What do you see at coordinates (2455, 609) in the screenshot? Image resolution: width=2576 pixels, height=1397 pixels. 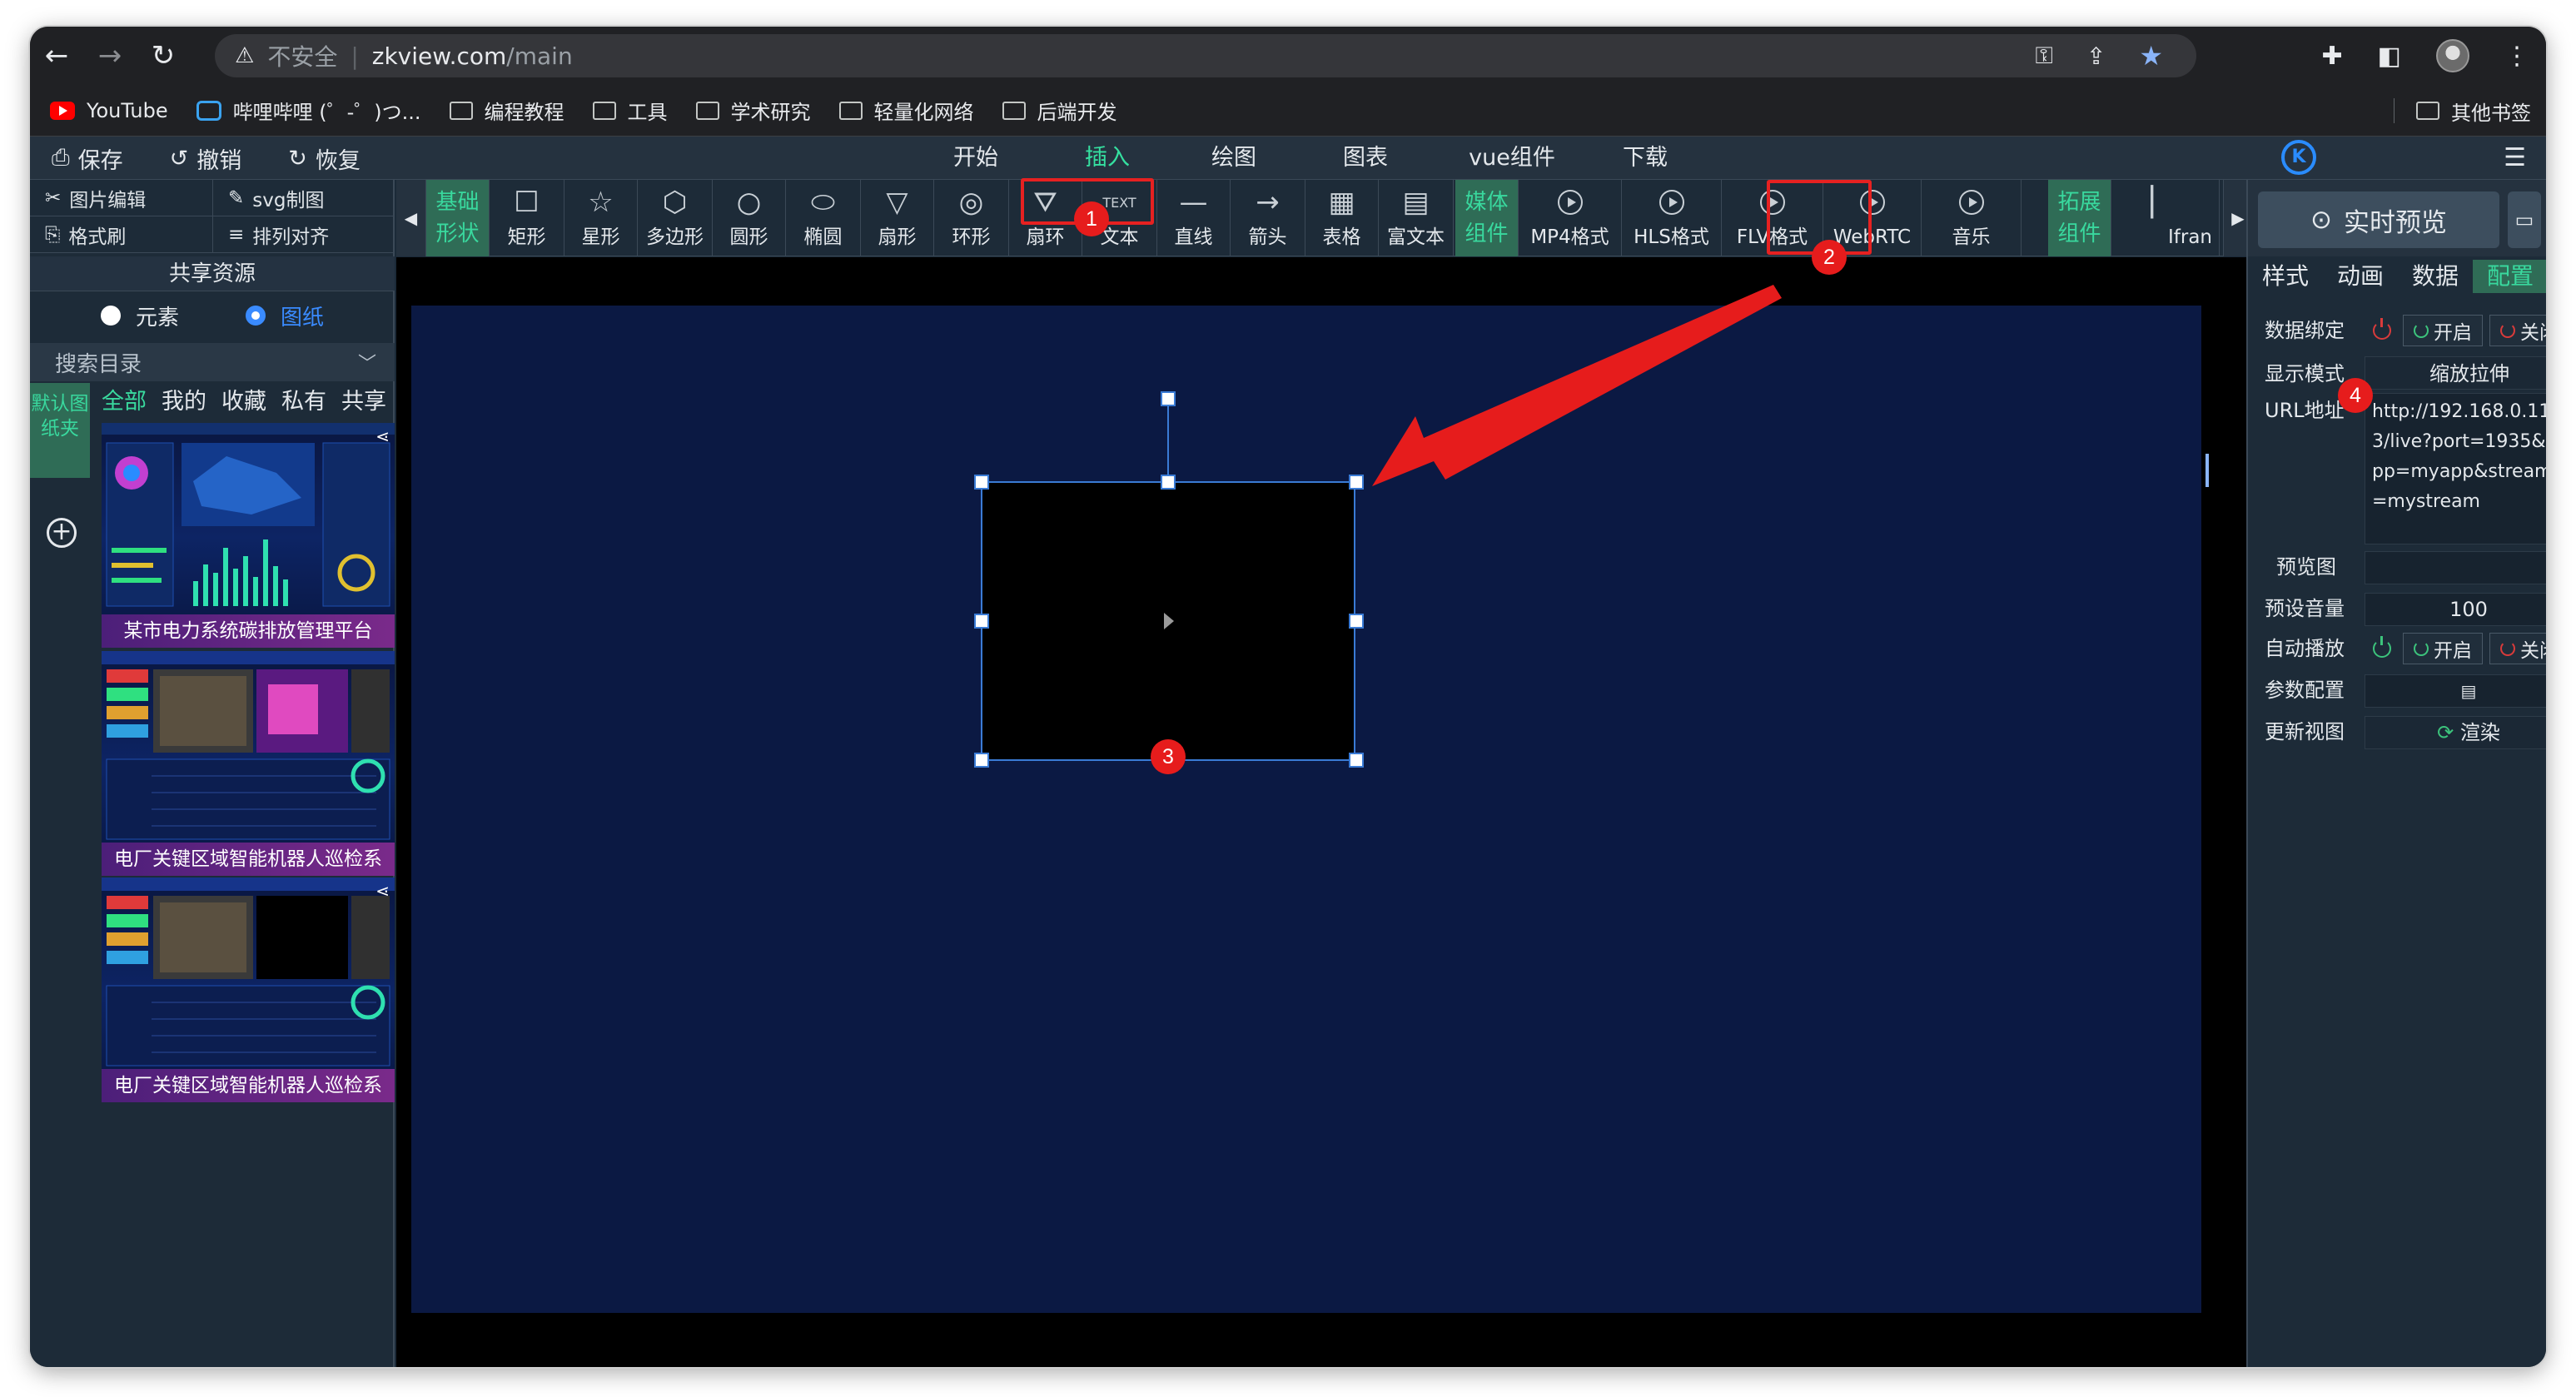 I see `volume-input: 100` at bounding box center [2455, 609].